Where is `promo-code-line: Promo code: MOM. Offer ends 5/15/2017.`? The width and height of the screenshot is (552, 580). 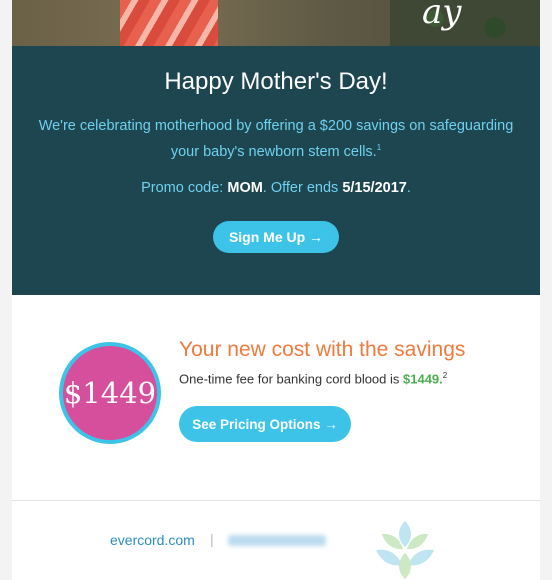
promo-code-line: Promo code: MOM. Offer ends 5/15/2017. is located at coordinates (276, 188).